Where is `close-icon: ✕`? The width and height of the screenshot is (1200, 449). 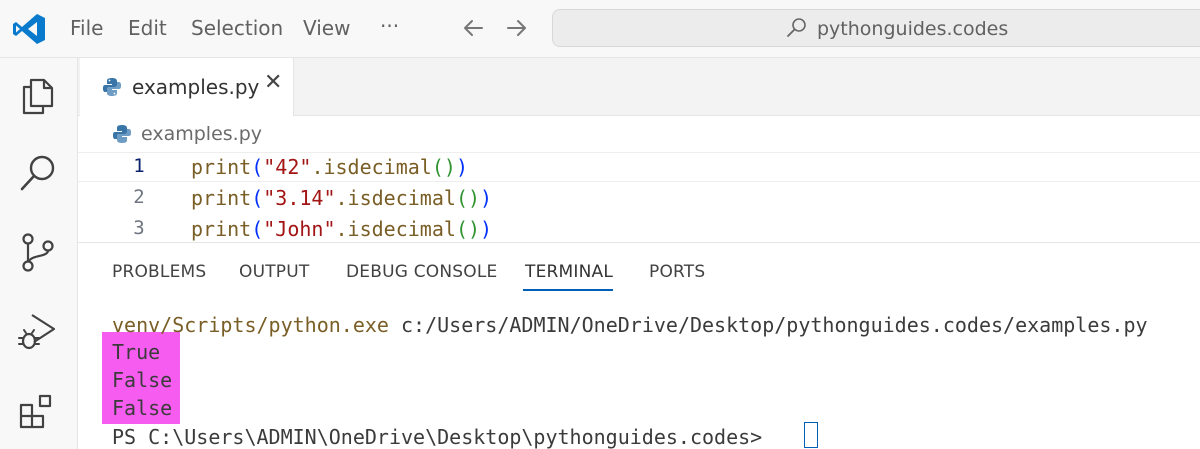 close-icon: ✕ is located at coordinates (273, 83).